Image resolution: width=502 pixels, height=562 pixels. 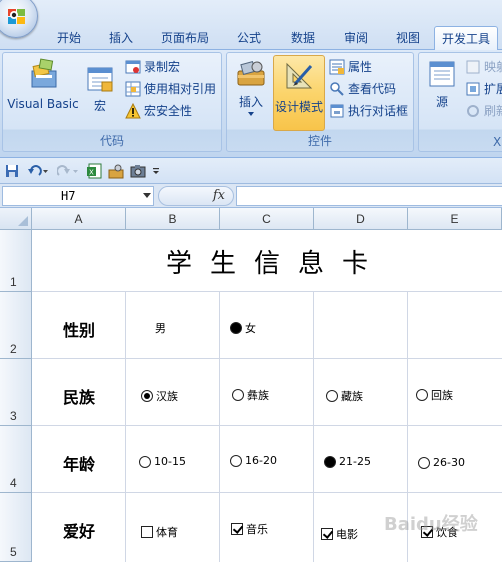 I want to click on formula-bar-splitter: fx, so click(x=196, y=196).